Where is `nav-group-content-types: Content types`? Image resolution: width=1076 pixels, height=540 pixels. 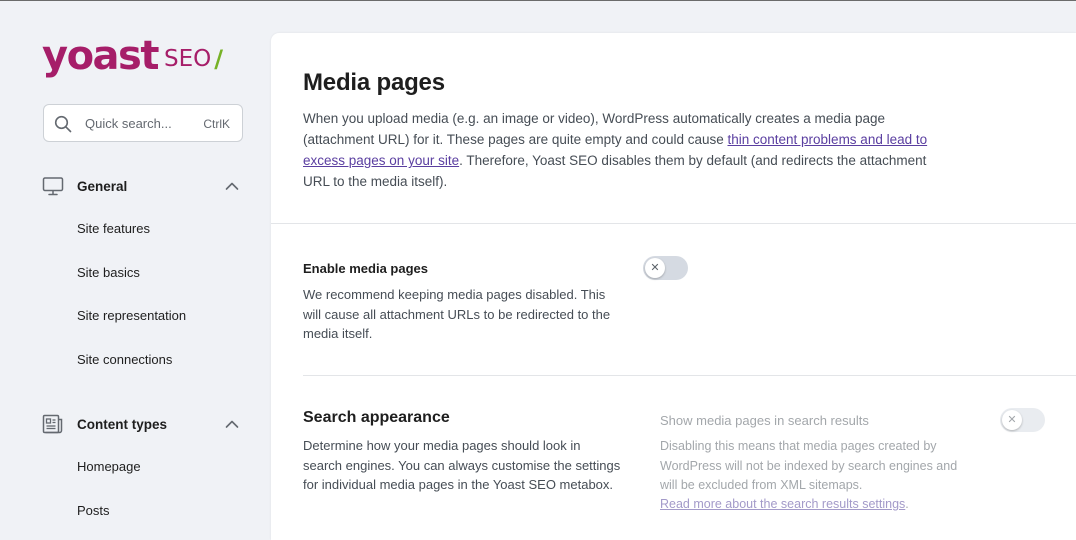 nav-group-content-types: Content types is located at coordinates (147, 425).